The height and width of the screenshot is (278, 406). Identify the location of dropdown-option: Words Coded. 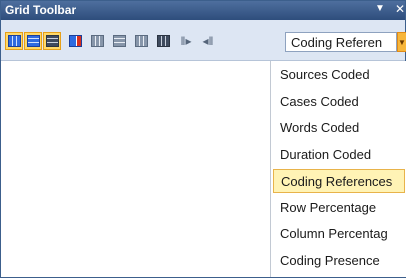
(339, 128).